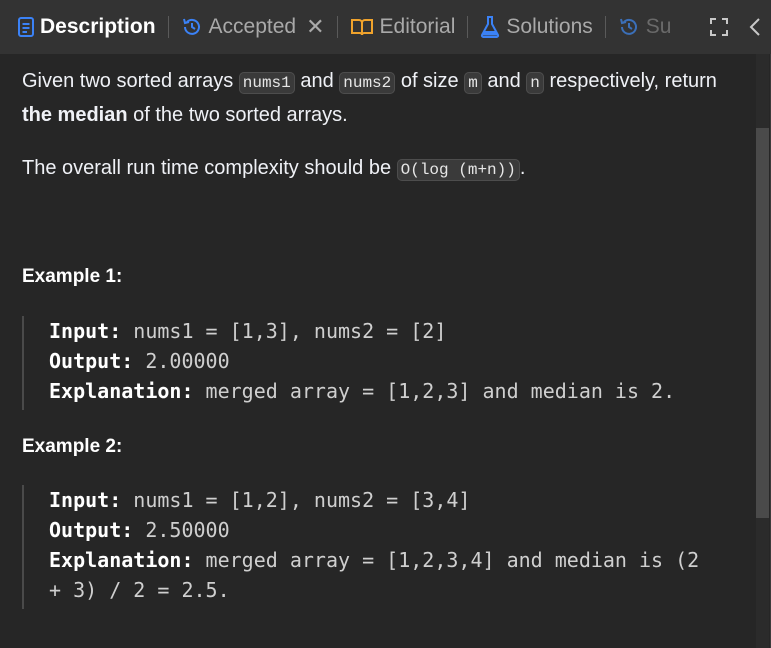  Describe the element at coordinates (284, 331) in the screenshot. I see `input-value: nums1 = [1,3], nums2 = [2]` at that location.